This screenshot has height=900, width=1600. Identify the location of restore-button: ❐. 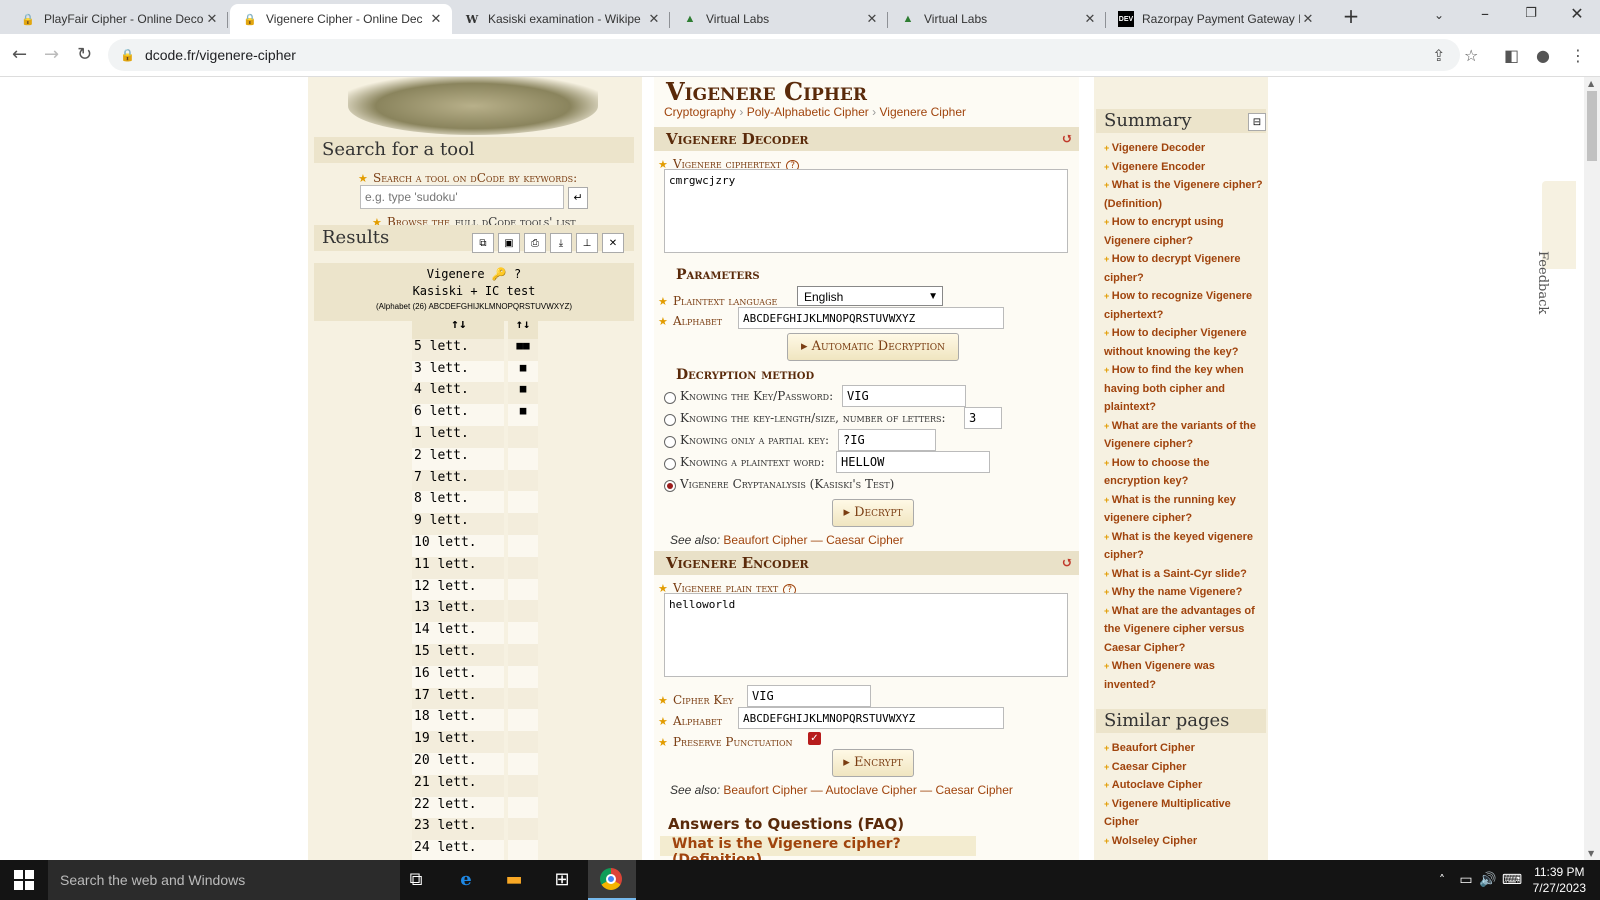
(1531, 13).